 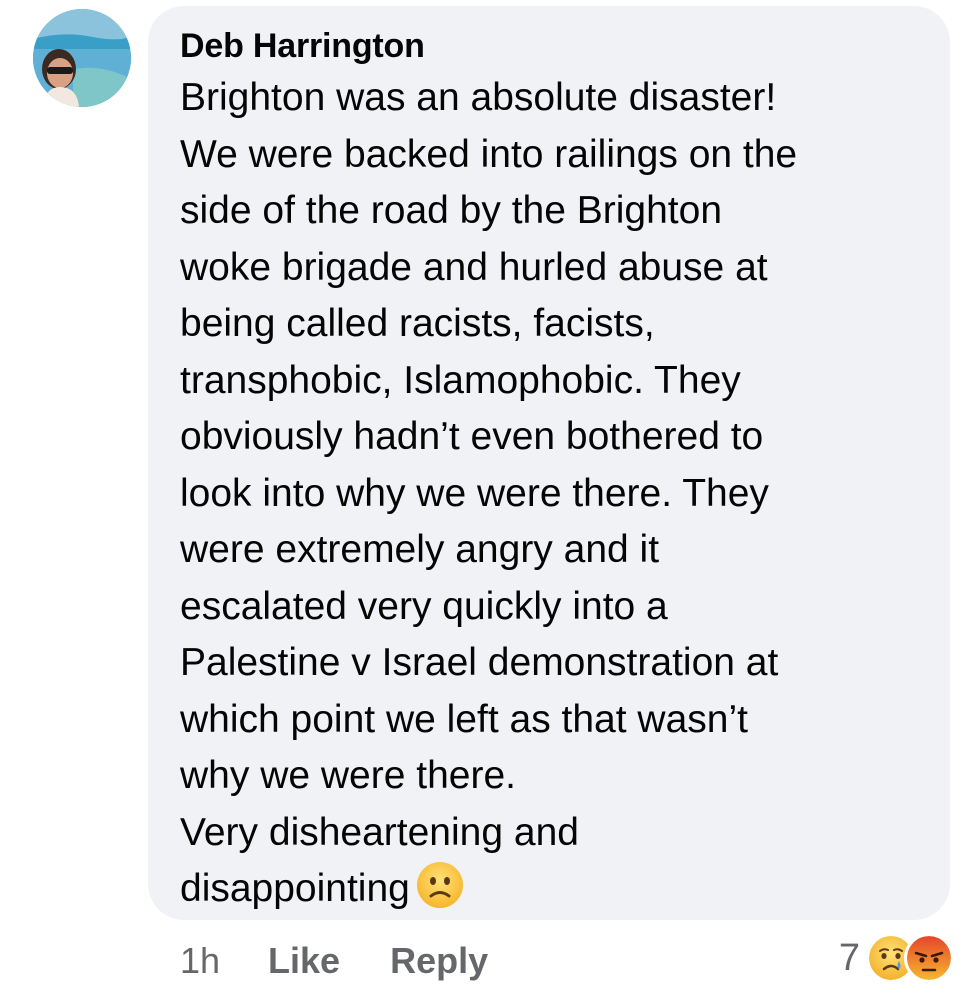 I want to click on comment-line: escalated very quickly into a, so click(x=424, y=606).